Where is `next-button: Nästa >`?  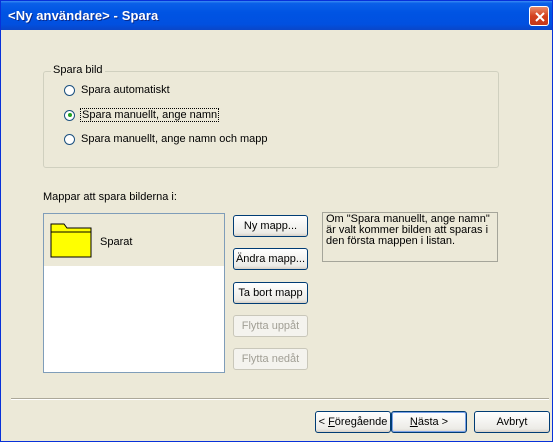 next-button: Nästa > is located at coordinates (429, 422).